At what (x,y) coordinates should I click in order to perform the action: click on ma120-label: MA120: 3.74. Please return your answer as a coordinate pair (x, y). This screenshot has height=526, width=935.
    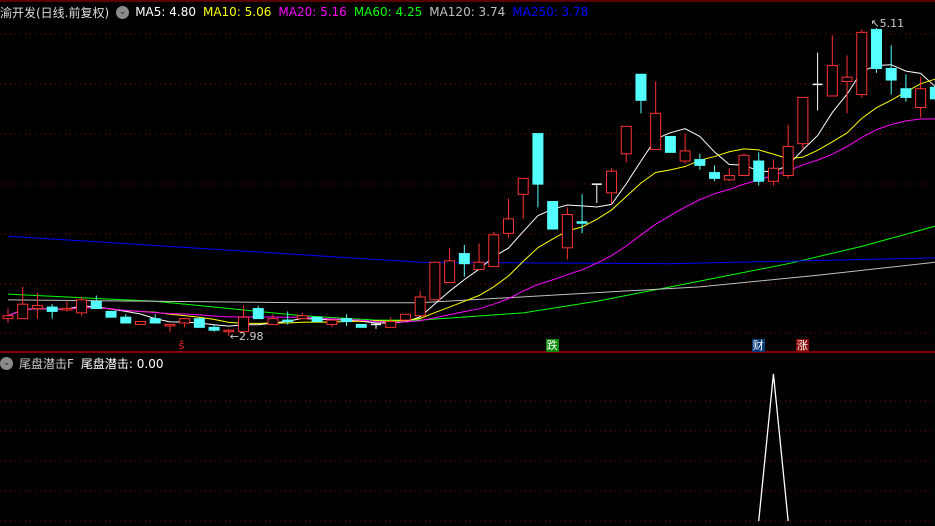
    Looking at the image, I should click on (467, 12).